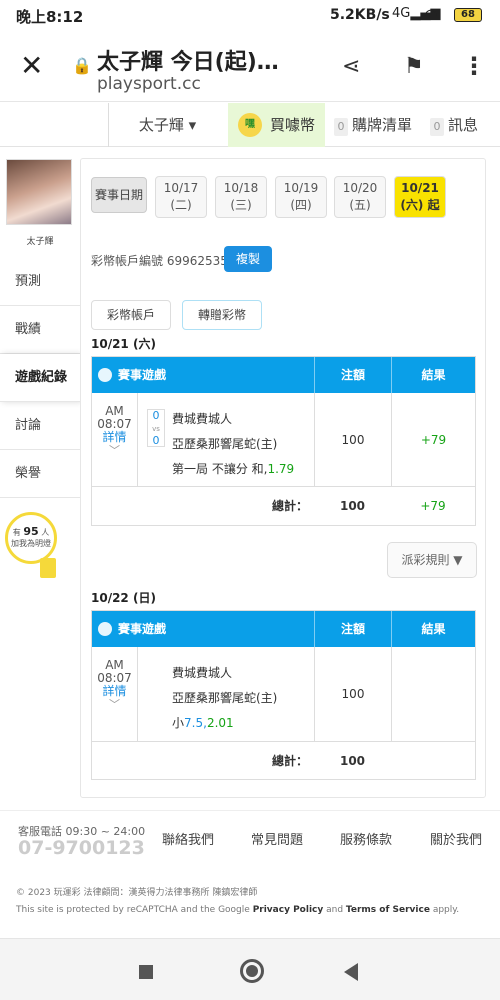  Describe the element at coordinates (241, 205) in the screenshot. I see `date-weekday: (三)` at that location.